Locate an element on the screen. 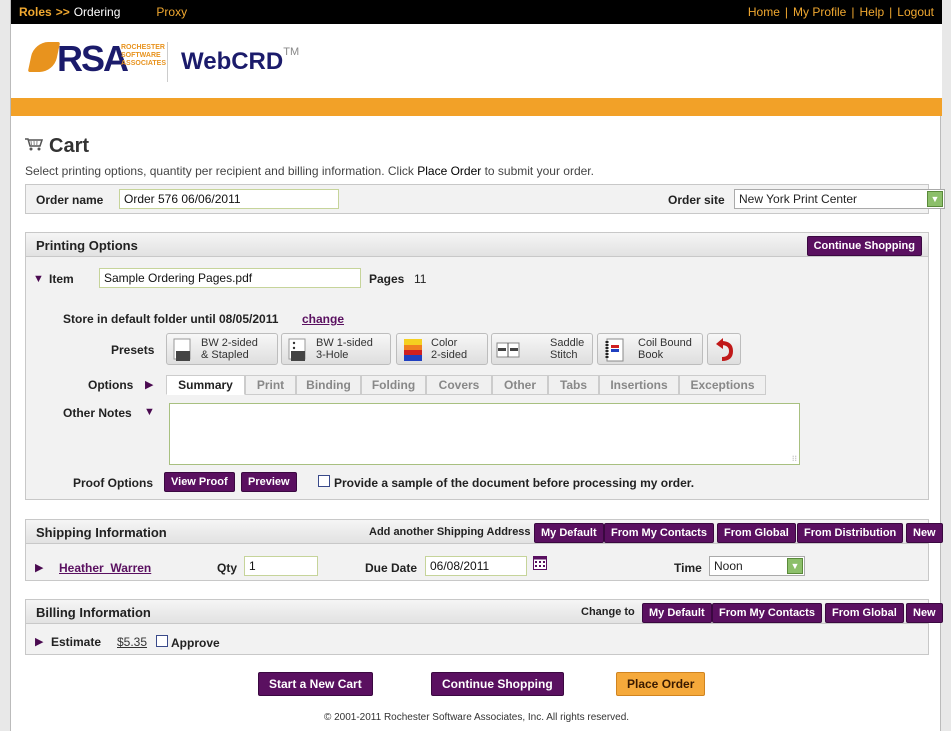 The image size is (951, 731). roles-link: Roles is located at coordinates (35, 12).